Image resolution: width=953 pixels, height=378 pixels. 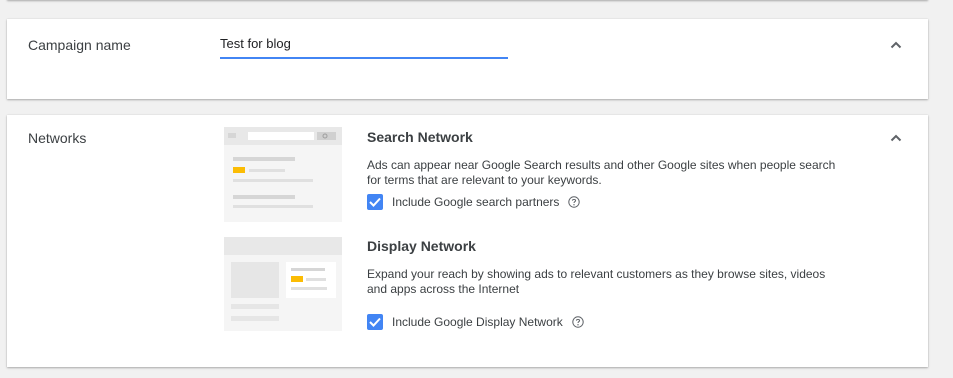 I want to click on search-network-illustration, so click(x=283, y=174).